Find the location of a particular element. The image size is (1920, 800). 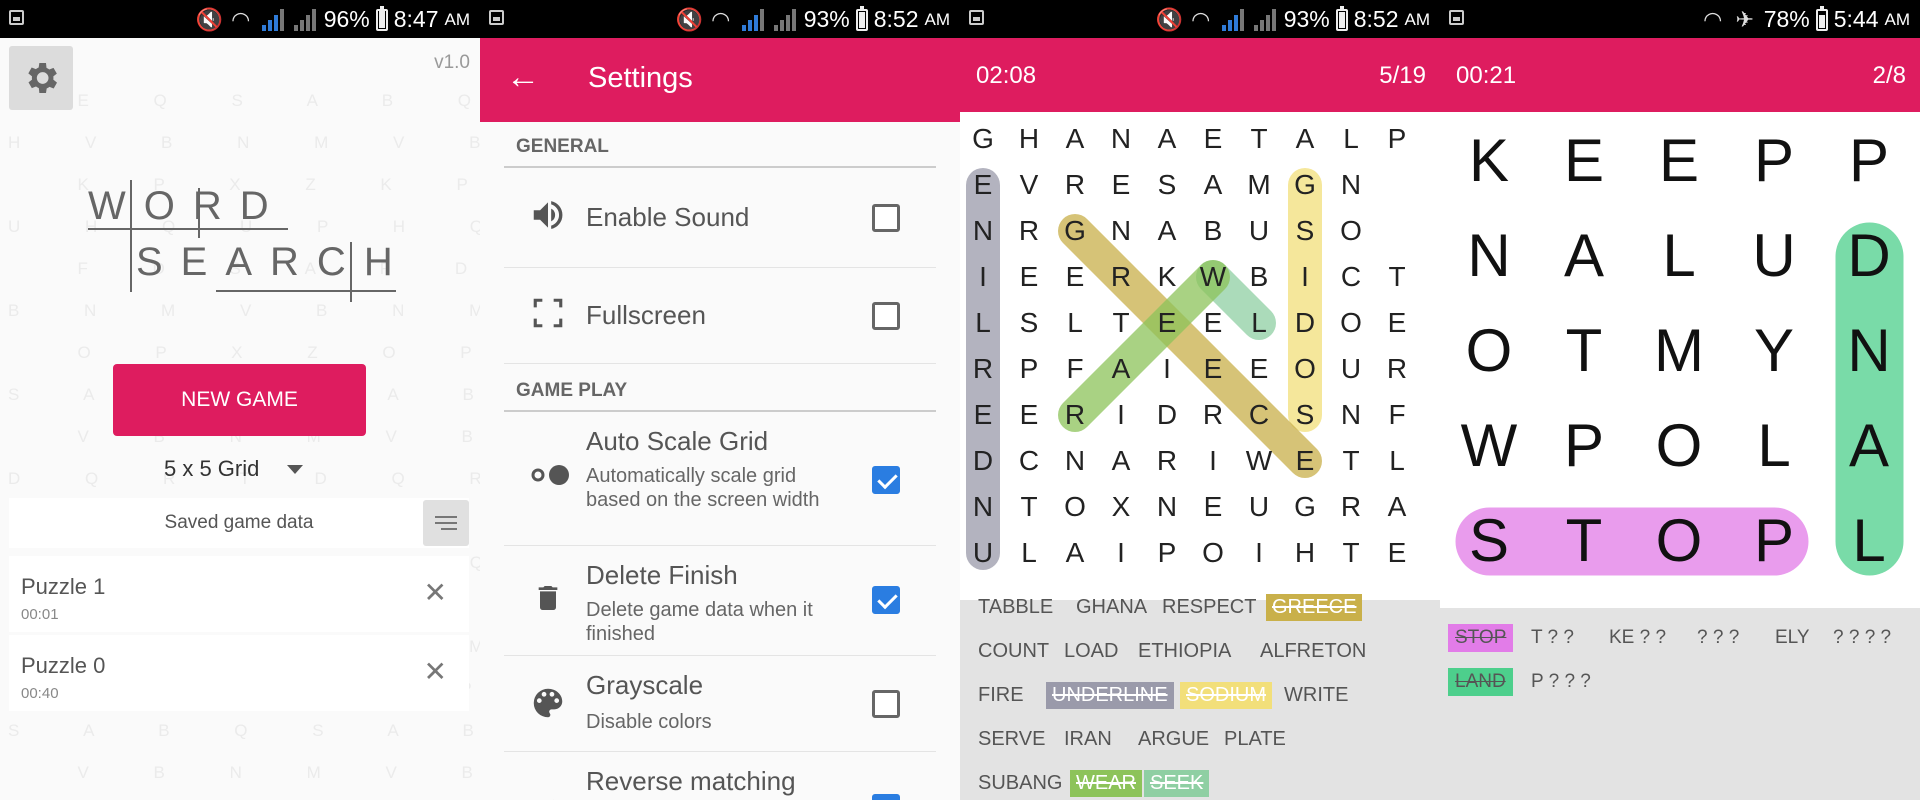

saved-puzzle-item: Puzzle 1 00:01 ✕ is located at coordinates (239, 594).